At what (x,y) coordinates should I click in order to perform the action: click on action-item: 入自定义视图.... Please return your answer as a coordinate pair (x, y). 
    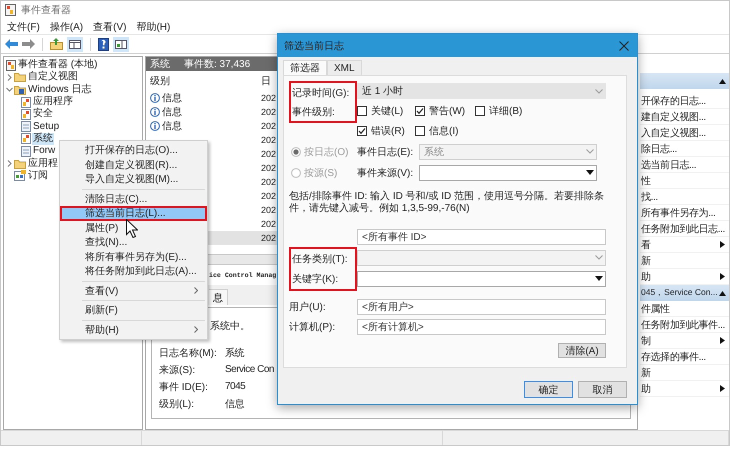
    Looking at the image, I should click on (673, 133).